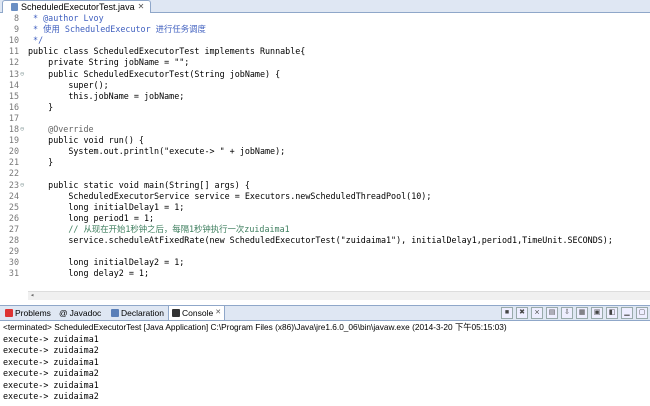 The width and height of the screenshot is (650, 406). What do you see at coordinates (176, 313) in the screenshot?
I see `console-icon` at bounding box center [176, 313].